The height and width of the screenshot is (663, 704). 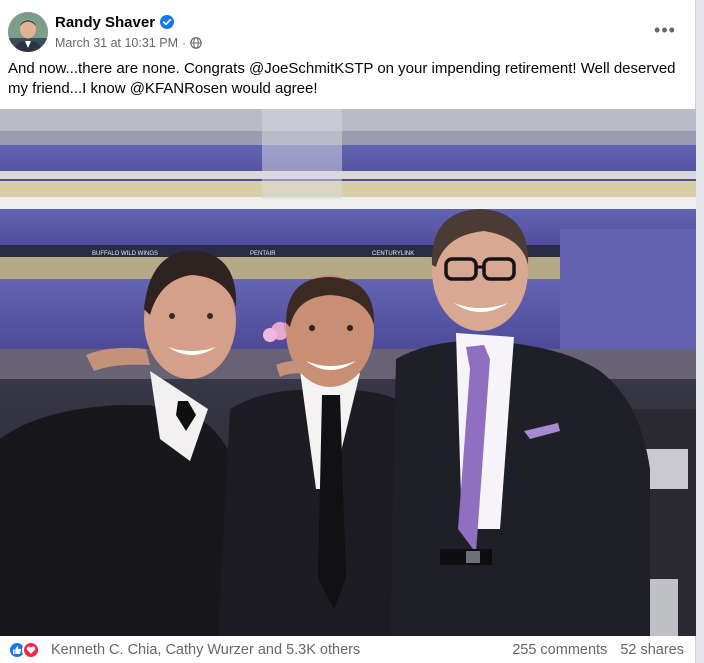 I want to click on author-row: Randy Shaver, so click(x=115, y=22).